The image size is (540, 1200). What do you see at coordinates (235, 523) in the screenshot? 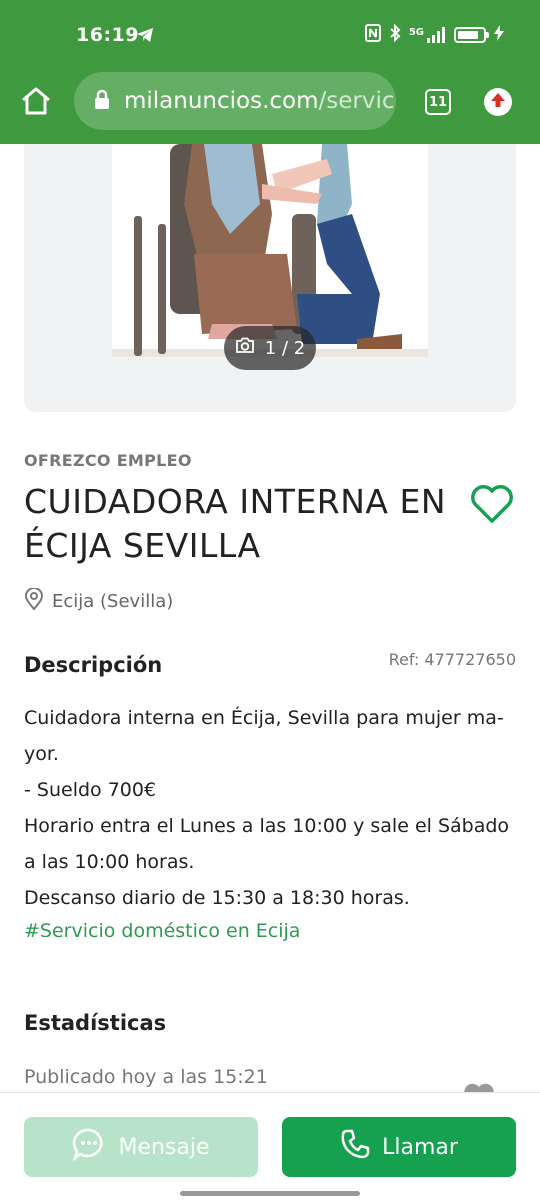
I see `listing-title: CUIDADORA INTERNA EN ÉCIJA SEVILLA` at bounding box center [235, 523].